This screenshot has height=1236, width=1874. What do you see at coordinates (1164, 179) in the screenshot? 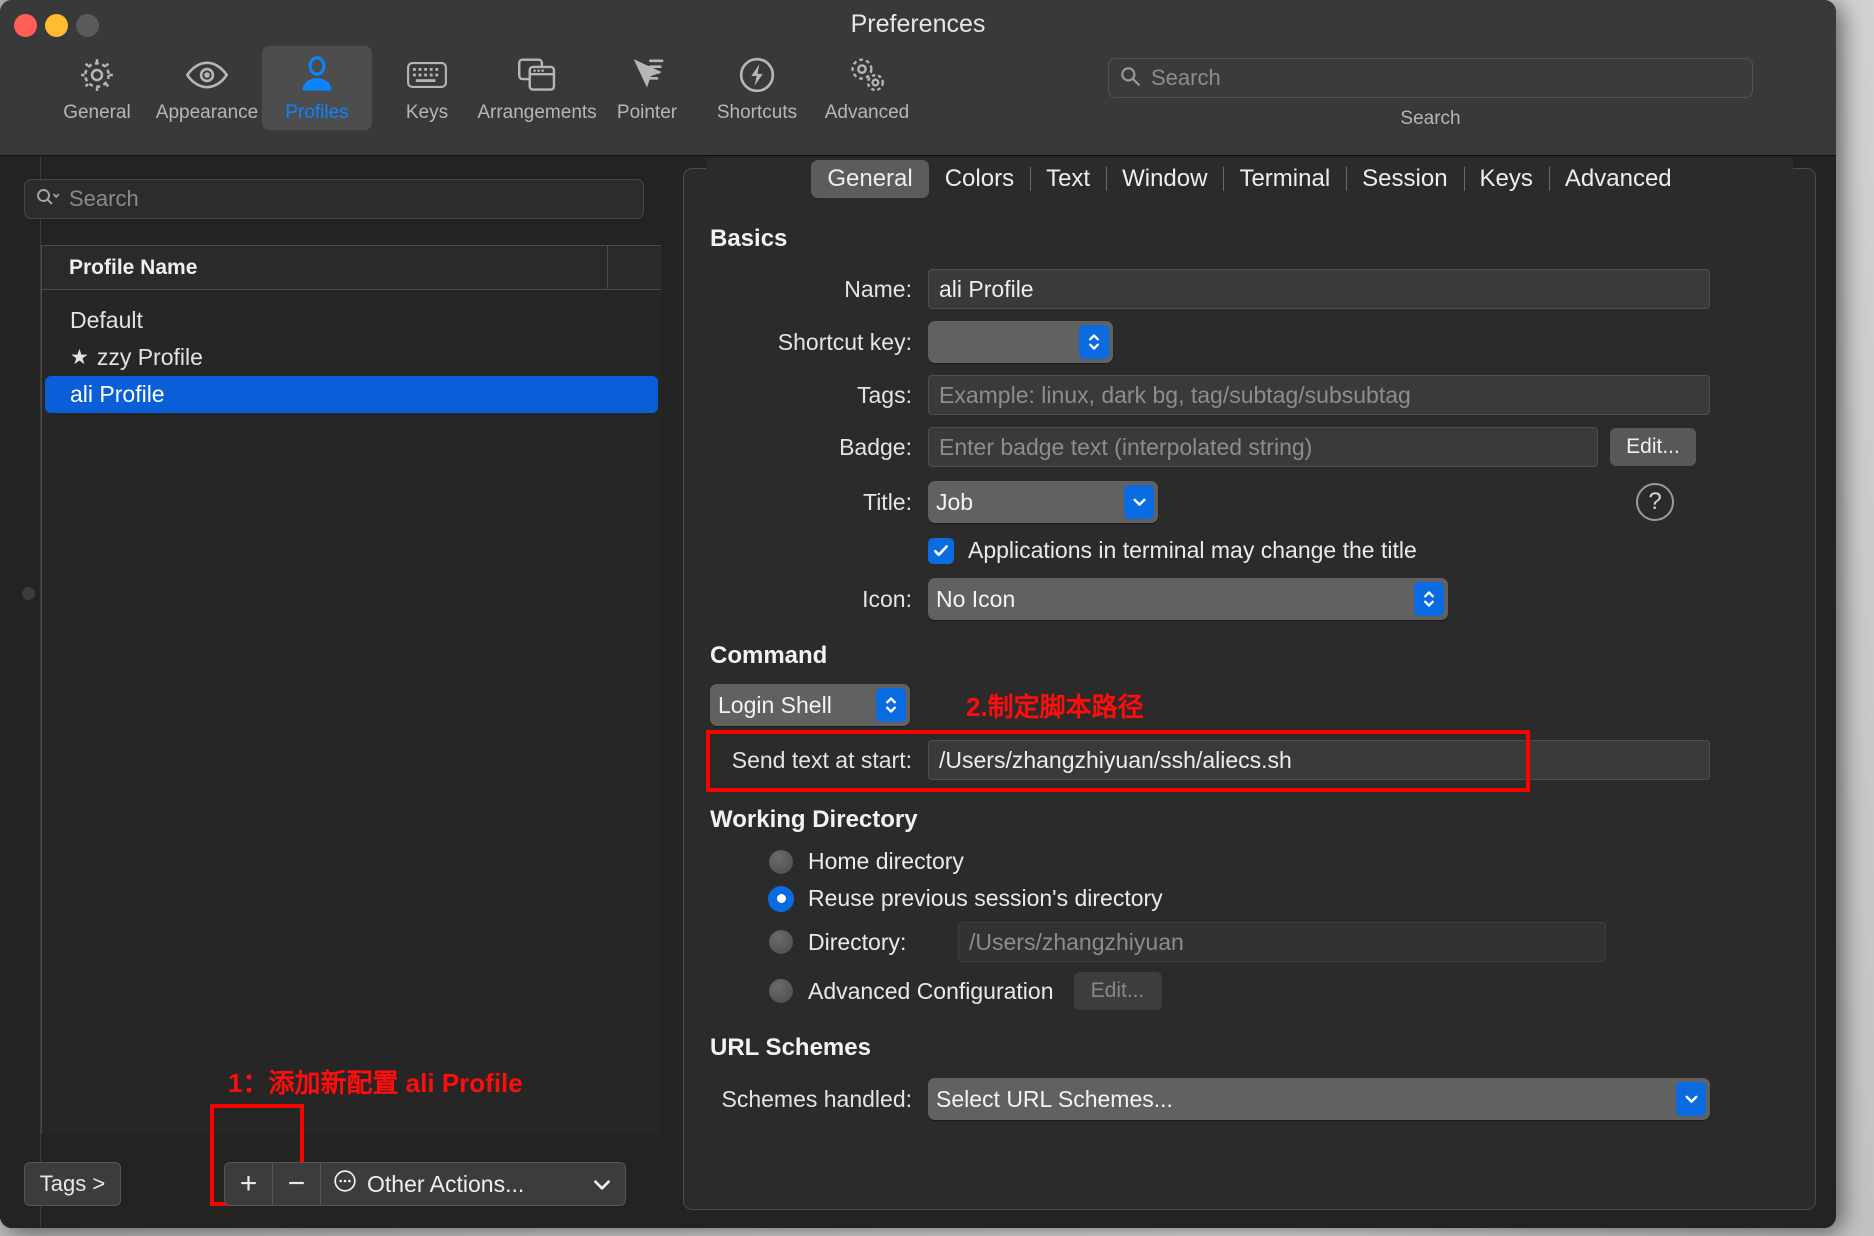
I see `tab-window: Window` at bounding box center [1164, 179].